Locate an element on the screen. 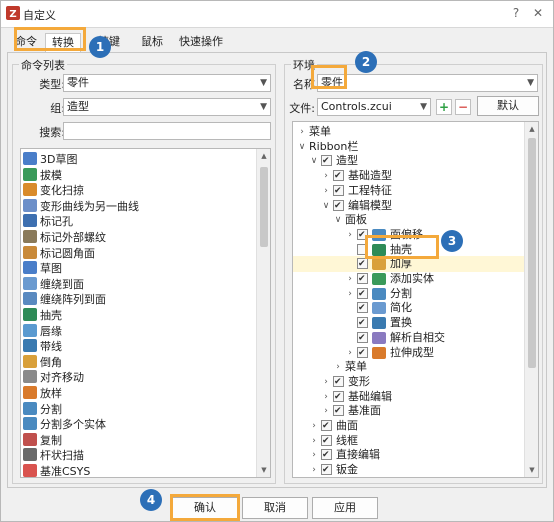 Image resolution: width=554 pixels, height=522 pixels. command-list-item: 标记外部螺纹 is located at coordinates (64, 237).